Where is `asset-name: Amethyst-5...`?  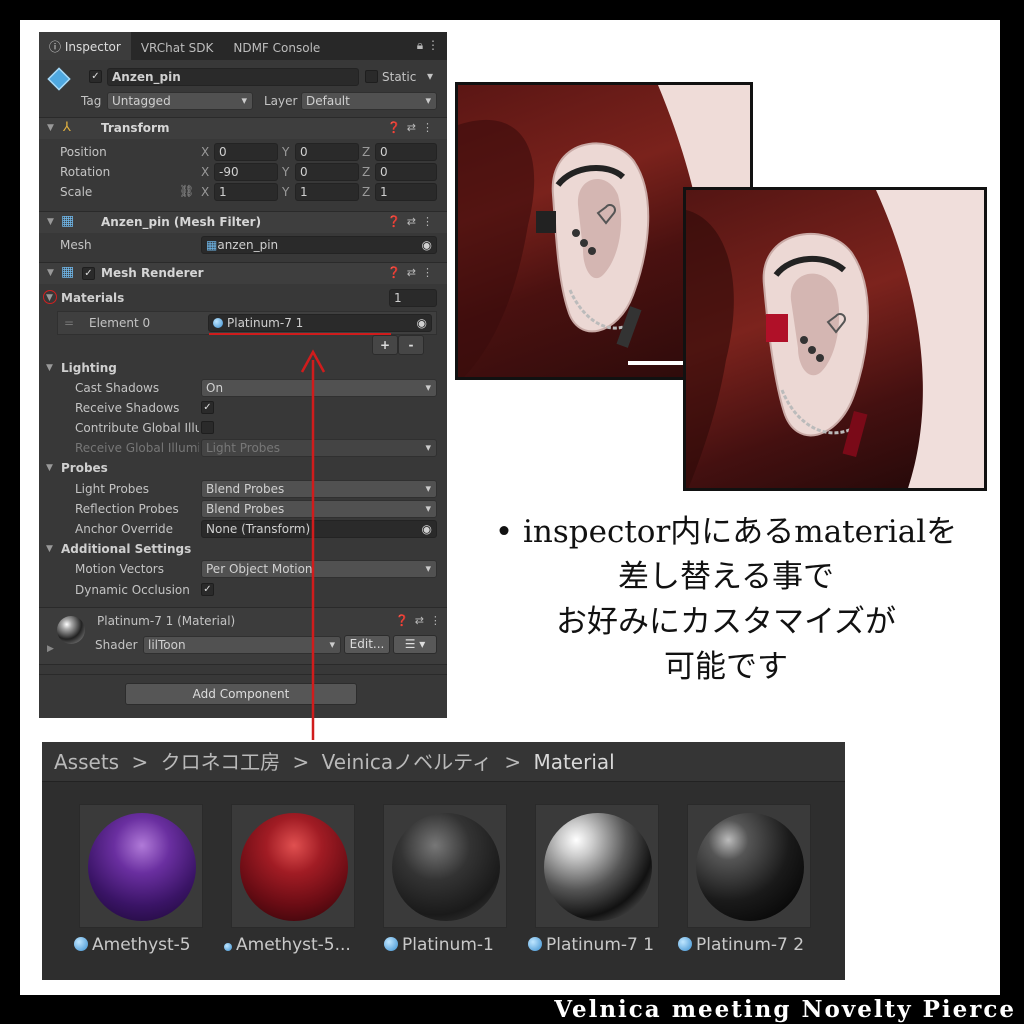
asset-name: Amethyst-5... is located at coordinates (293, 945).